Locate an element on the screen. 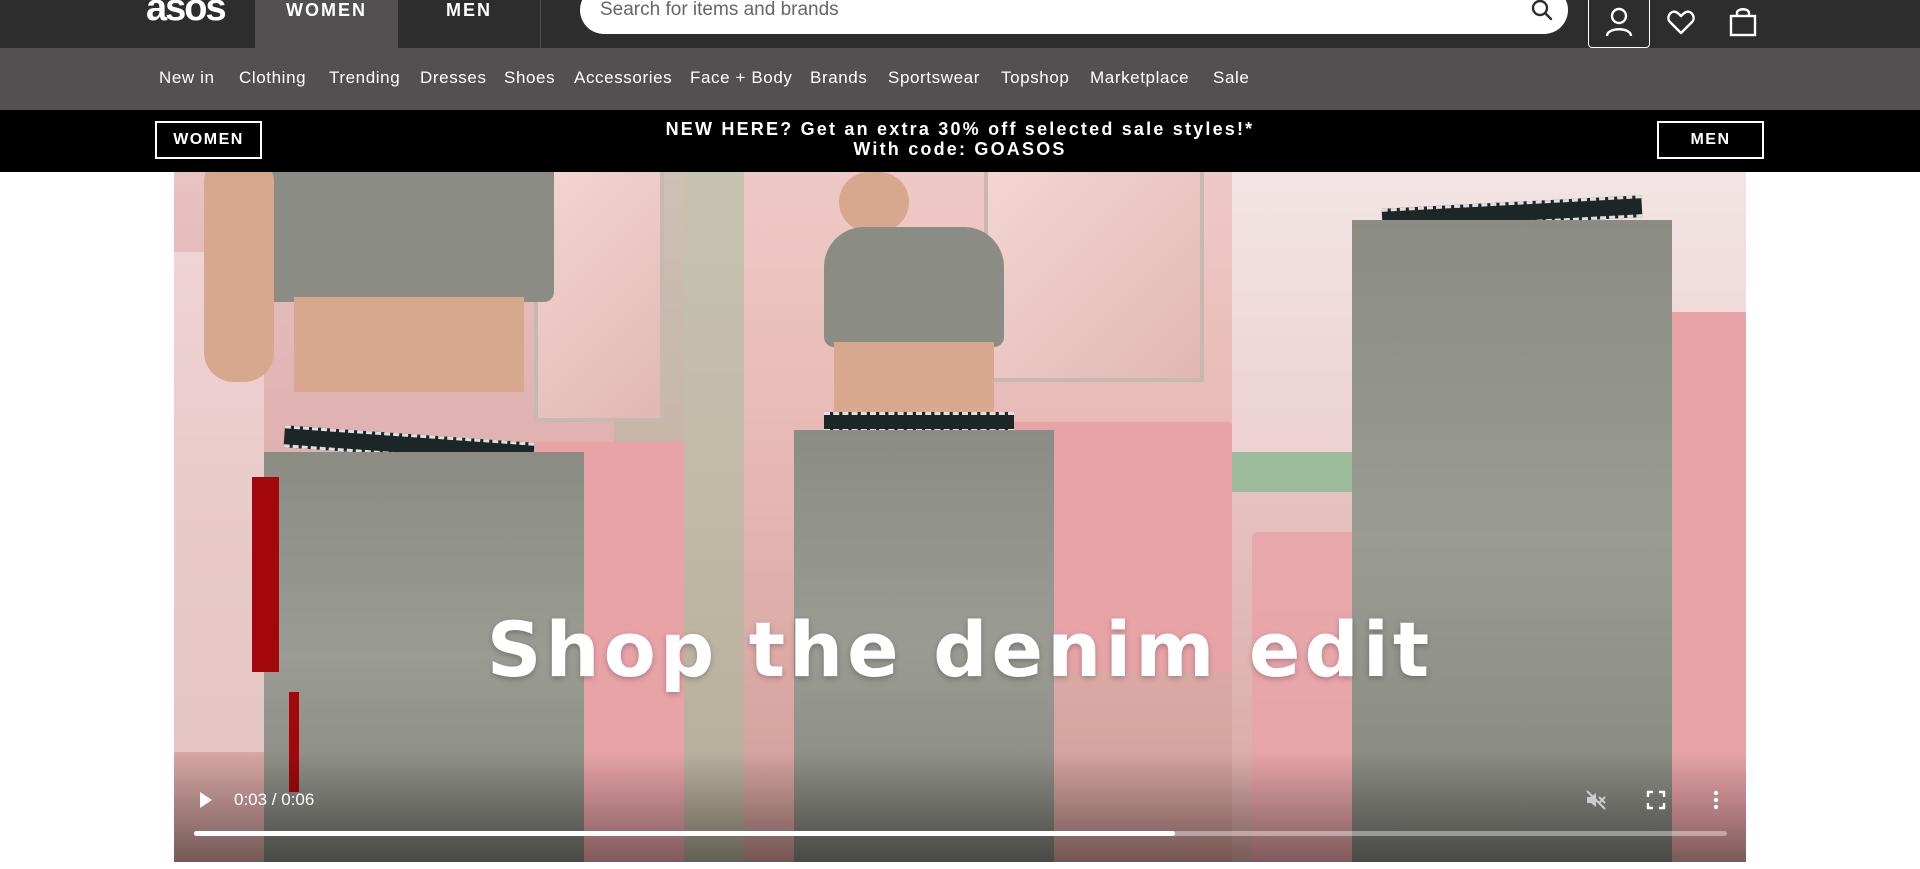 Image resolution: width=1920 pixels, height=869 pixels. nav-item-sale: Sale is located at coordinates (1231, 78).